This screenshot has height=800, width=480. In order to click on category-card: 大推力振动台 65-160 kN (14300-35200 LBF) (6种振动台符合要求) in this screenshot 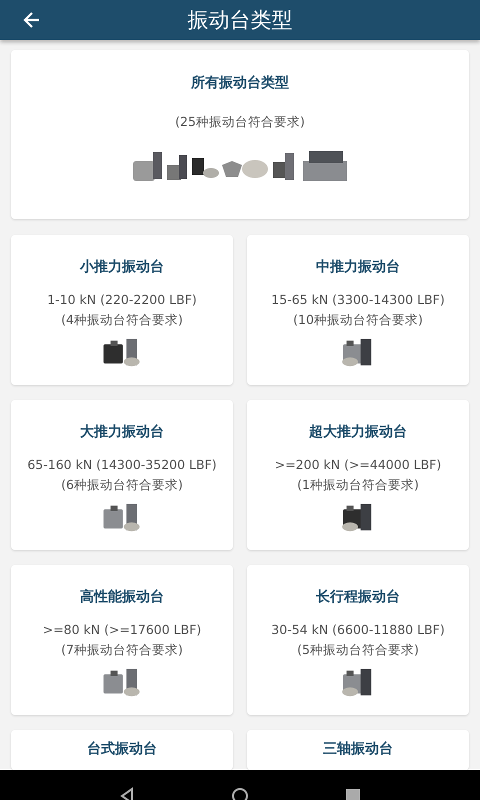, I will do `click(122, 475)`.